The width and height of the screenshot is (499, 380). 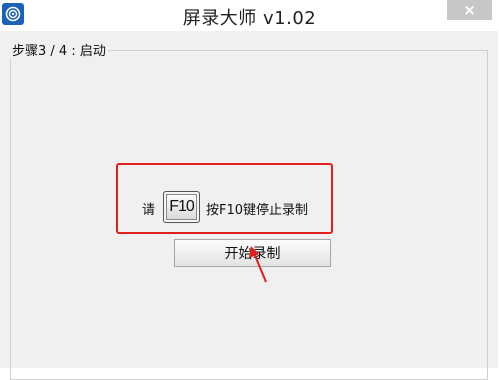 I want to click on close-button: ×, so click(x=469, y=10).